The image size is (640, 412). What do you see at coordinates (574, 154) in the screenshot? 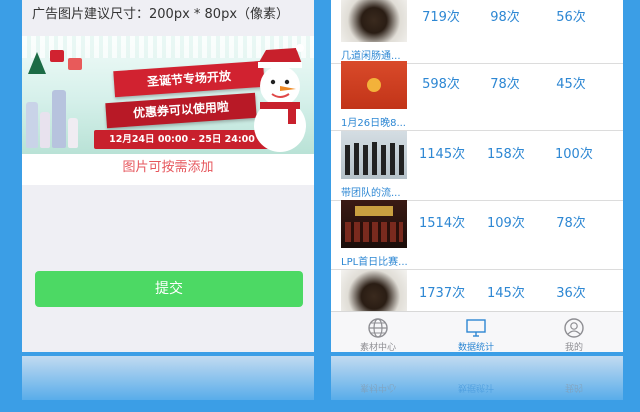
I see `stat-value: 100次` at bounding box center [574, 154].